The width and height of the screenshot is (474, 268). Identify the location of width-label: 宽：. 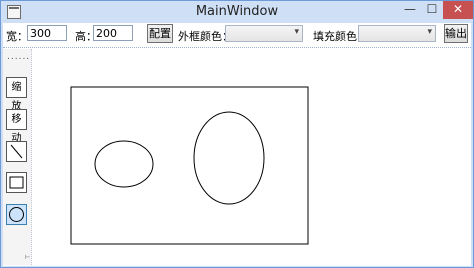
(17, 36).